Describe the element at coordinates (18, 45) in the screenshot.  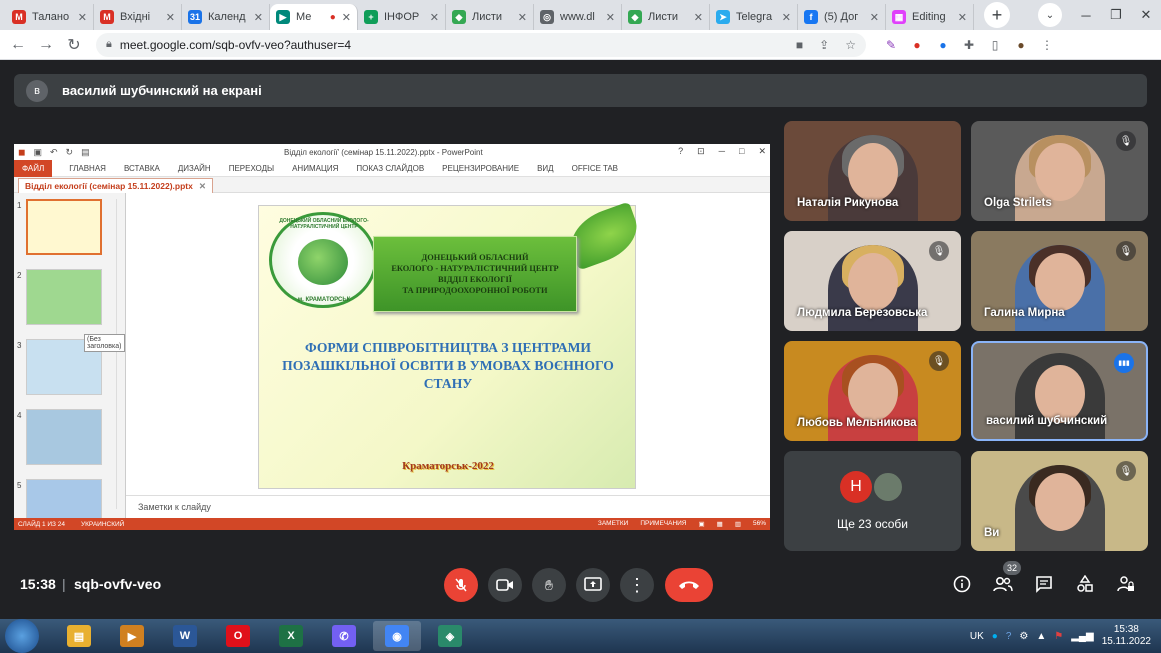
I see `back-icon: ←` at that location.